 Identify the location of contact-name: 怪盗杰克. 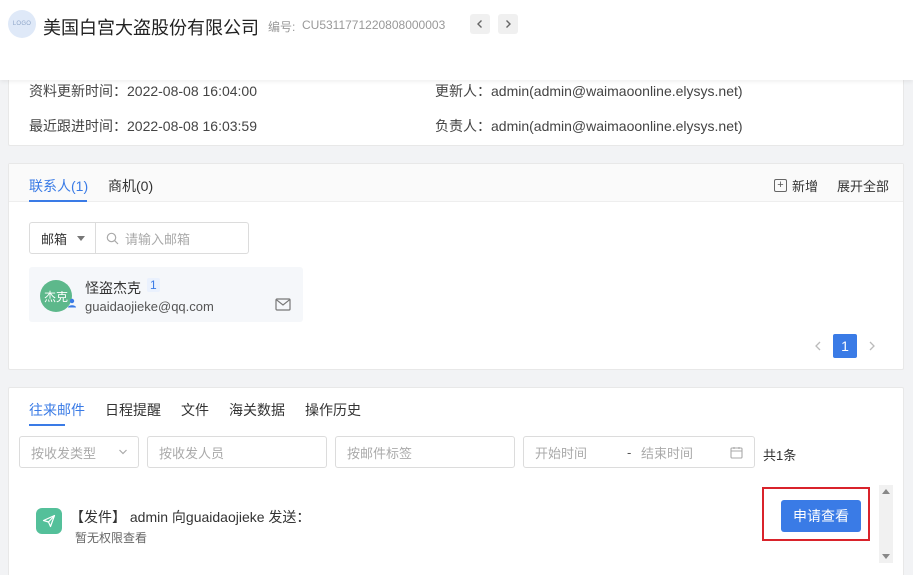
(113, 288).